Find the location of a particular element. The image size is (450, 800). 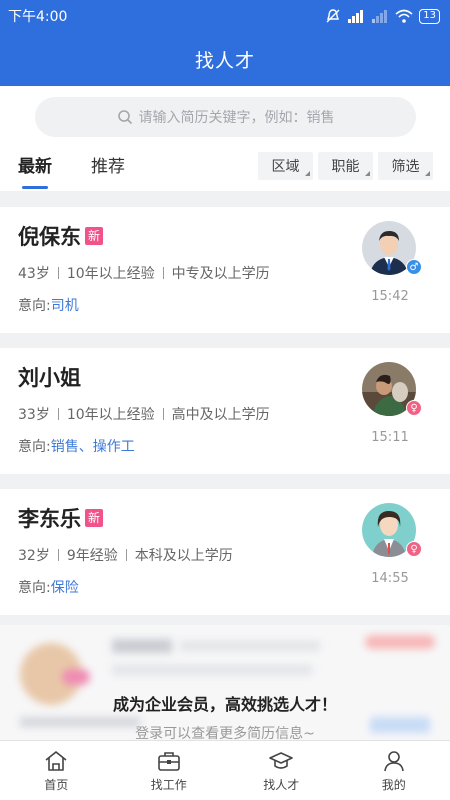

update-time: 14:55 is located at coordinates (390, 578).